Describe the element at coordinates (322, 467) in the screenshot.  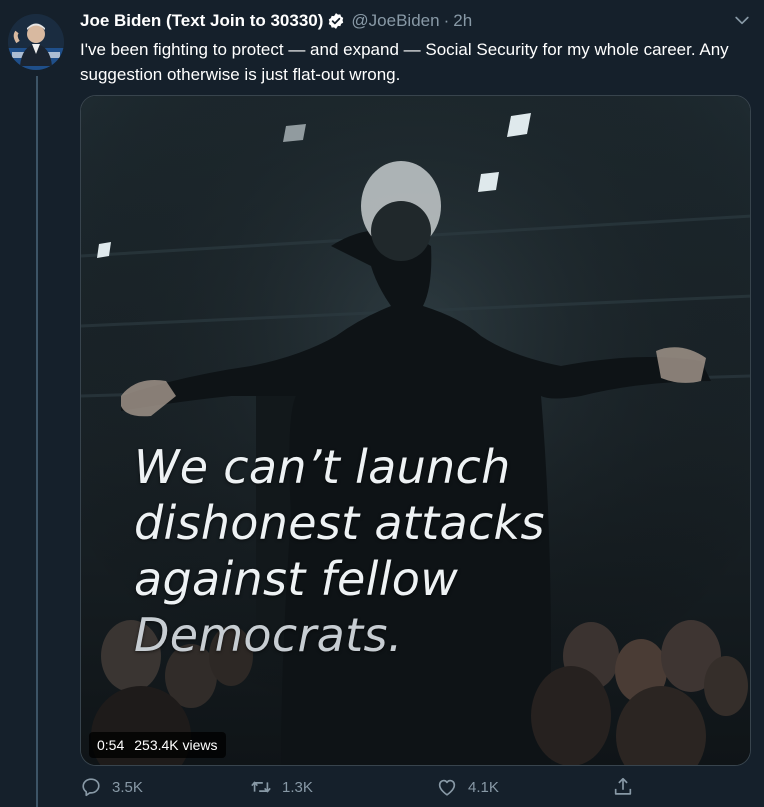
I see `overlay-line-1: We can’t launch` at that location.